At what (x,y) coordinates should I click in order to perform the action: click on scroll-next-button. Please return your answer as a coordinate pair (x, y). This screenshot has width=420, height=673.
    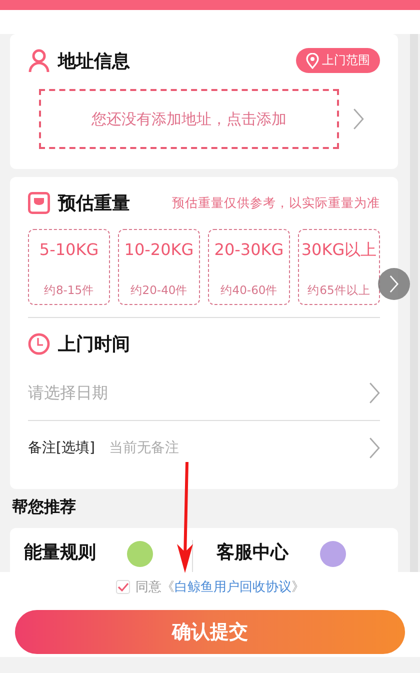
    Looking at the image, I should click on (394, 284).